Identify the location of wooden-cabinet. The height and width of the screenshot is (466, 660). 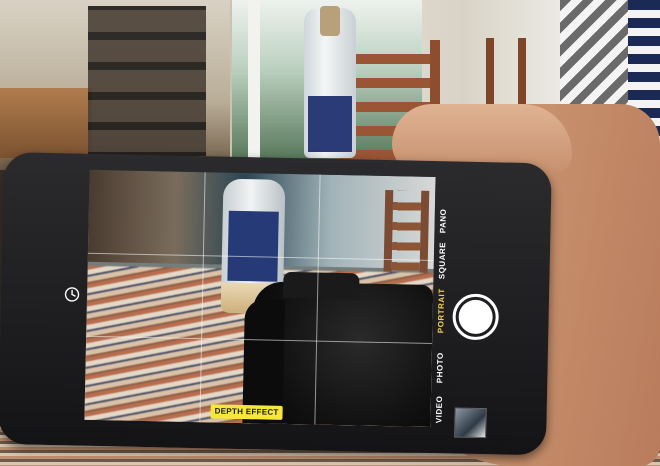
(46, 123).